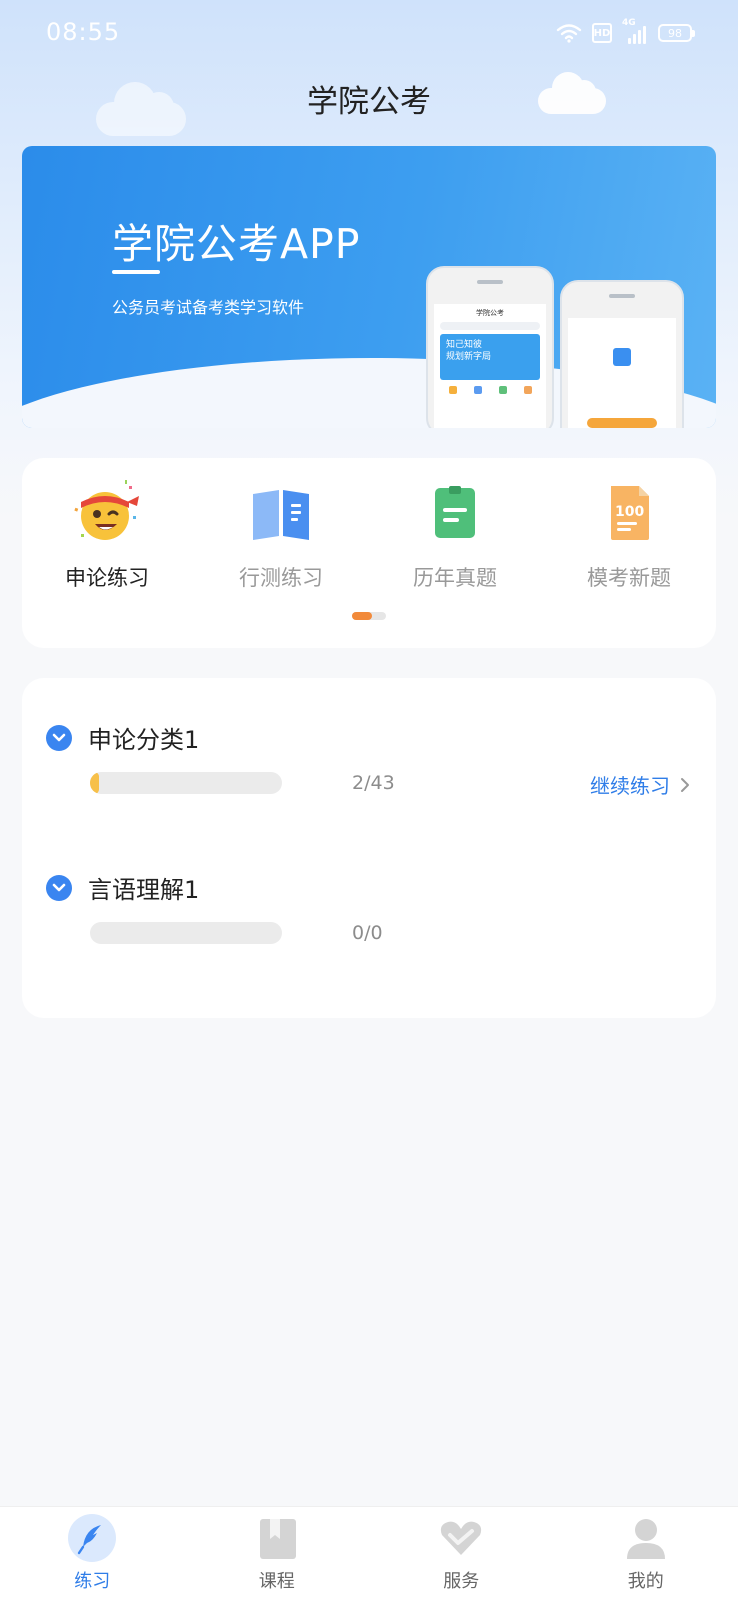 This screenshot has width=738, height=1601. I want to click on page-title: 学院公考, so click(369, 98).